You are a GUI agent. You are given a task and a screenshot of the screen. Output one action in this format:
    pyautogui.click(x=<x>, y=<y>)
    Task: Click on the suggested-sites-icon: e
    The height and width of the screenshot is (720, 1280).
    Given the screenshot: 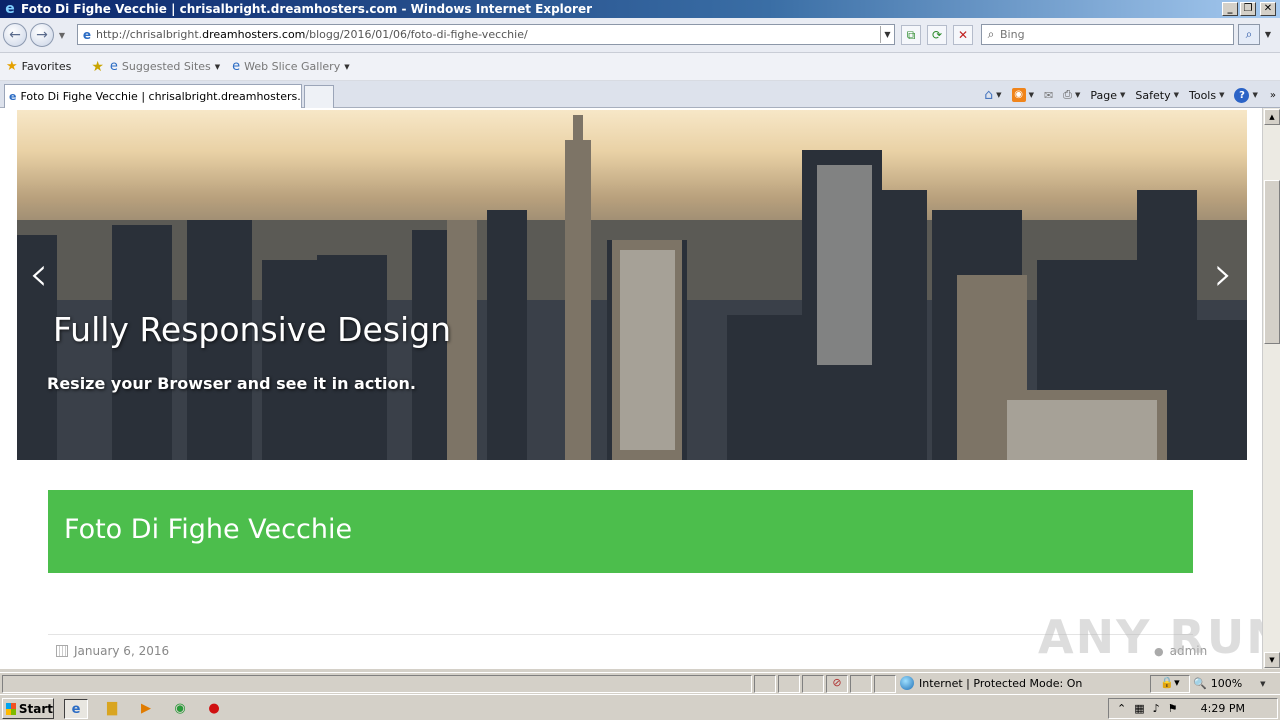 What is the action you would take?
    pyautogui.click(x=113, y=66)
    